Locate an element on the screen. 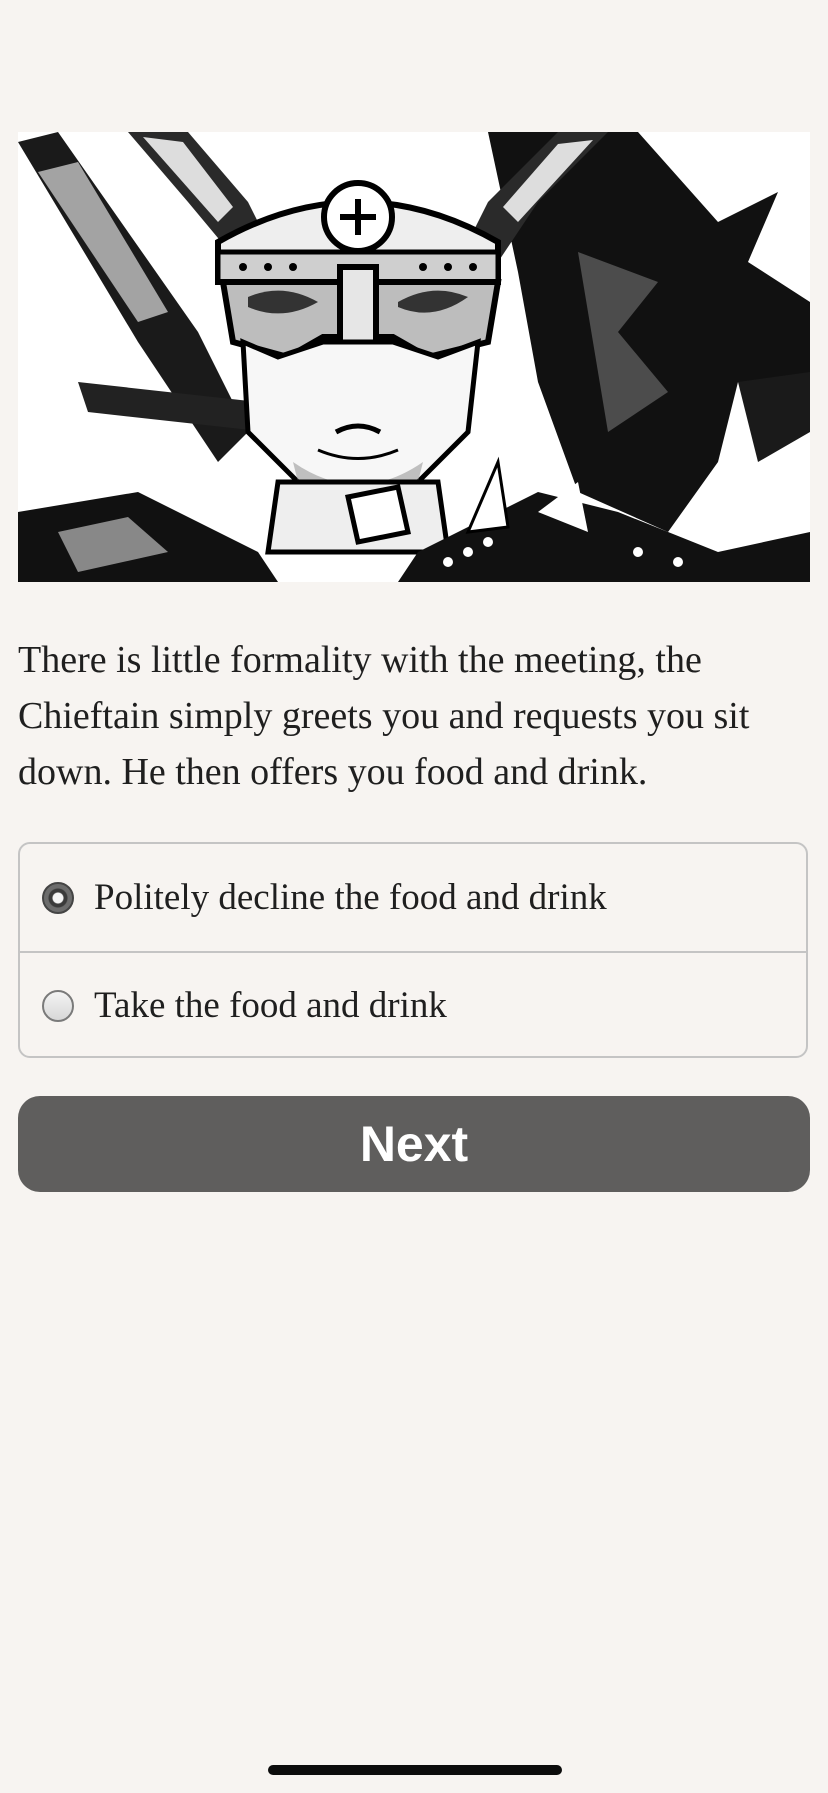 This screenshot has width=828, height=1793. choice-take: Take the food and drink is located at coordinates (413, 1003).